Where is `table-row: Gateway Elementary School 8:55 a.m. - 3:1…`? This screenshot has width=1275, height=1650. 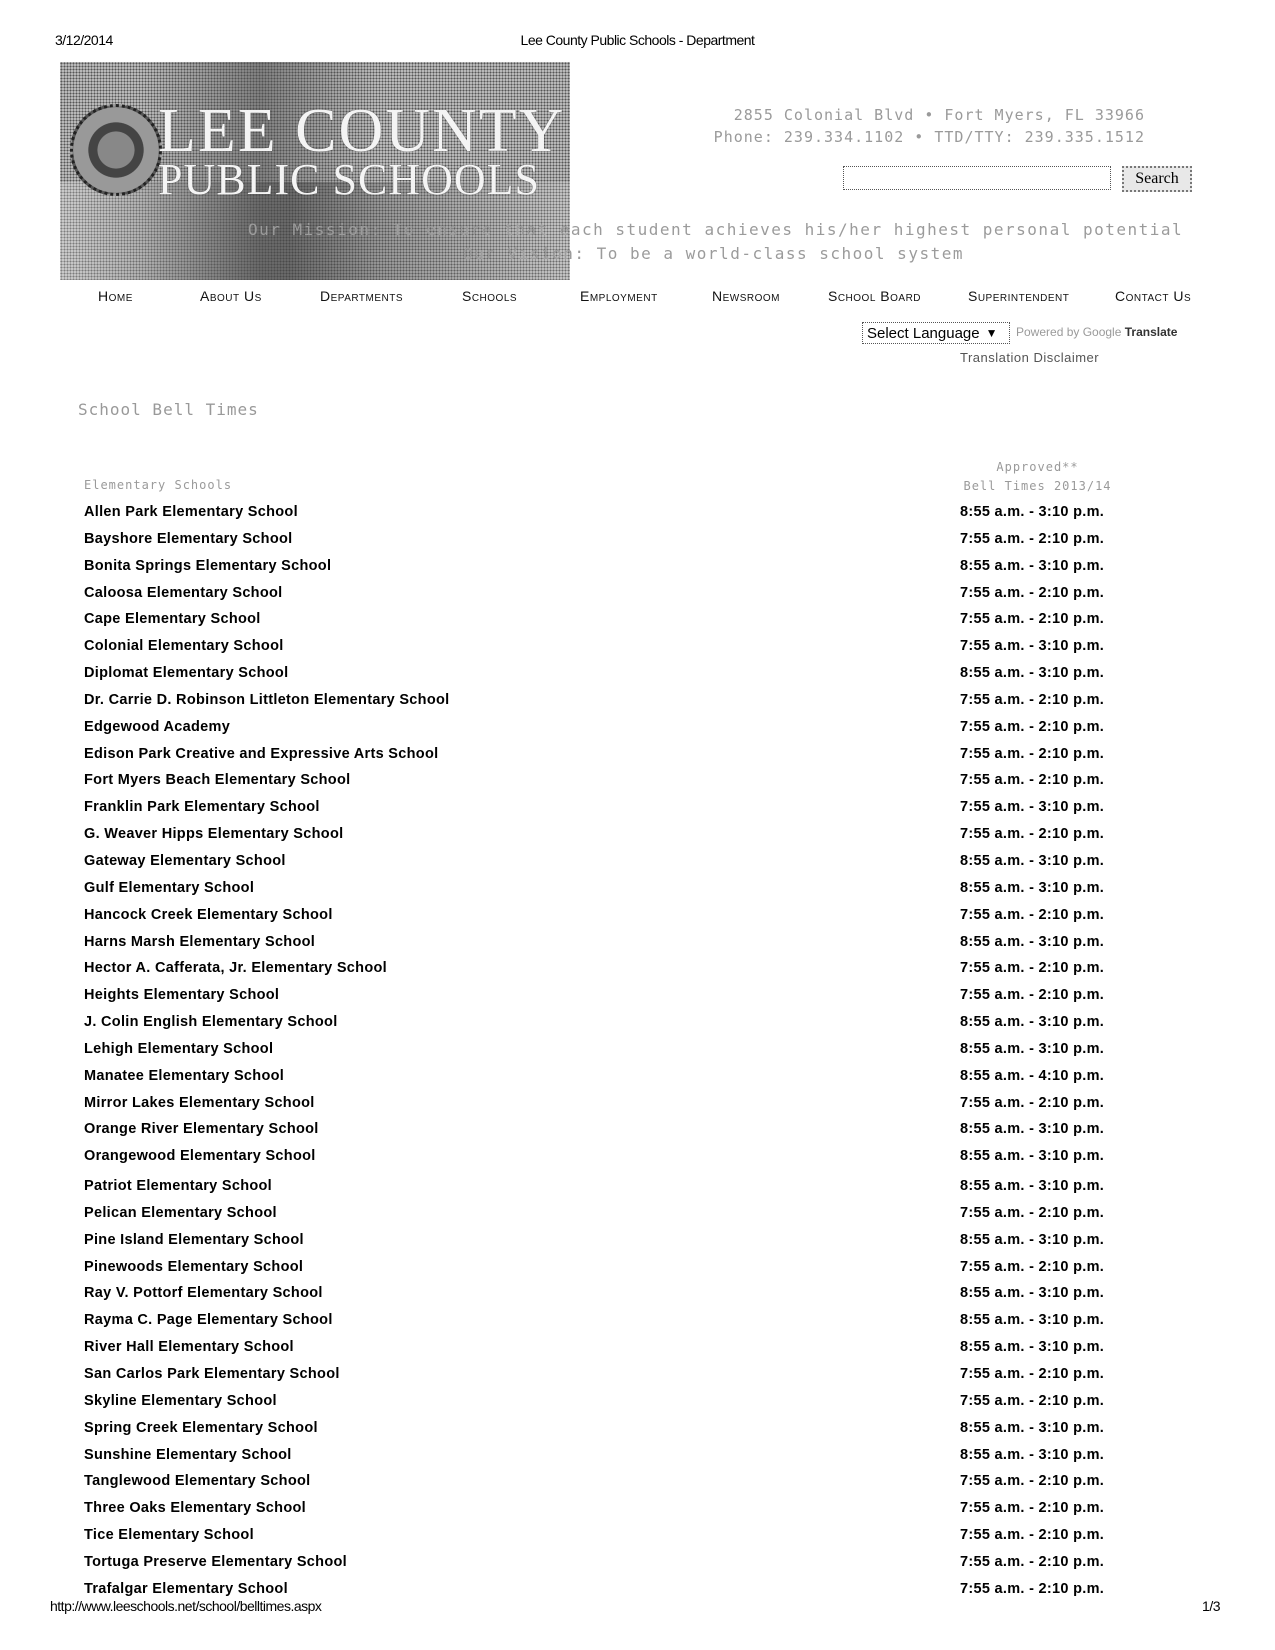
table-row: Gateway Elementary School 8:55 a.m. - 3:1… is located at coordinates (604, 866).